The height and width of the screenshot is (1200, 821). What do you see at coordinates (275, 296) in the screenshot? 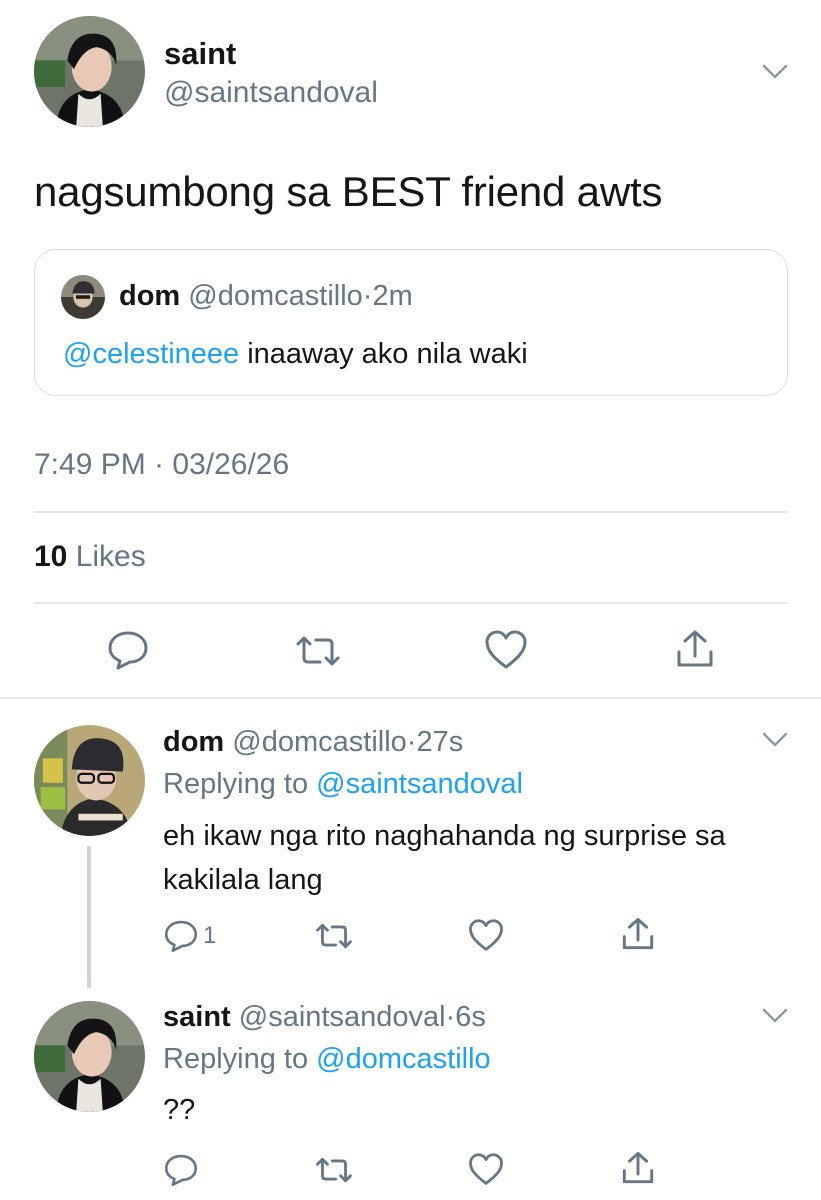
I see `quoted-handle: @domcastillo` at bounding box center [275, 296].